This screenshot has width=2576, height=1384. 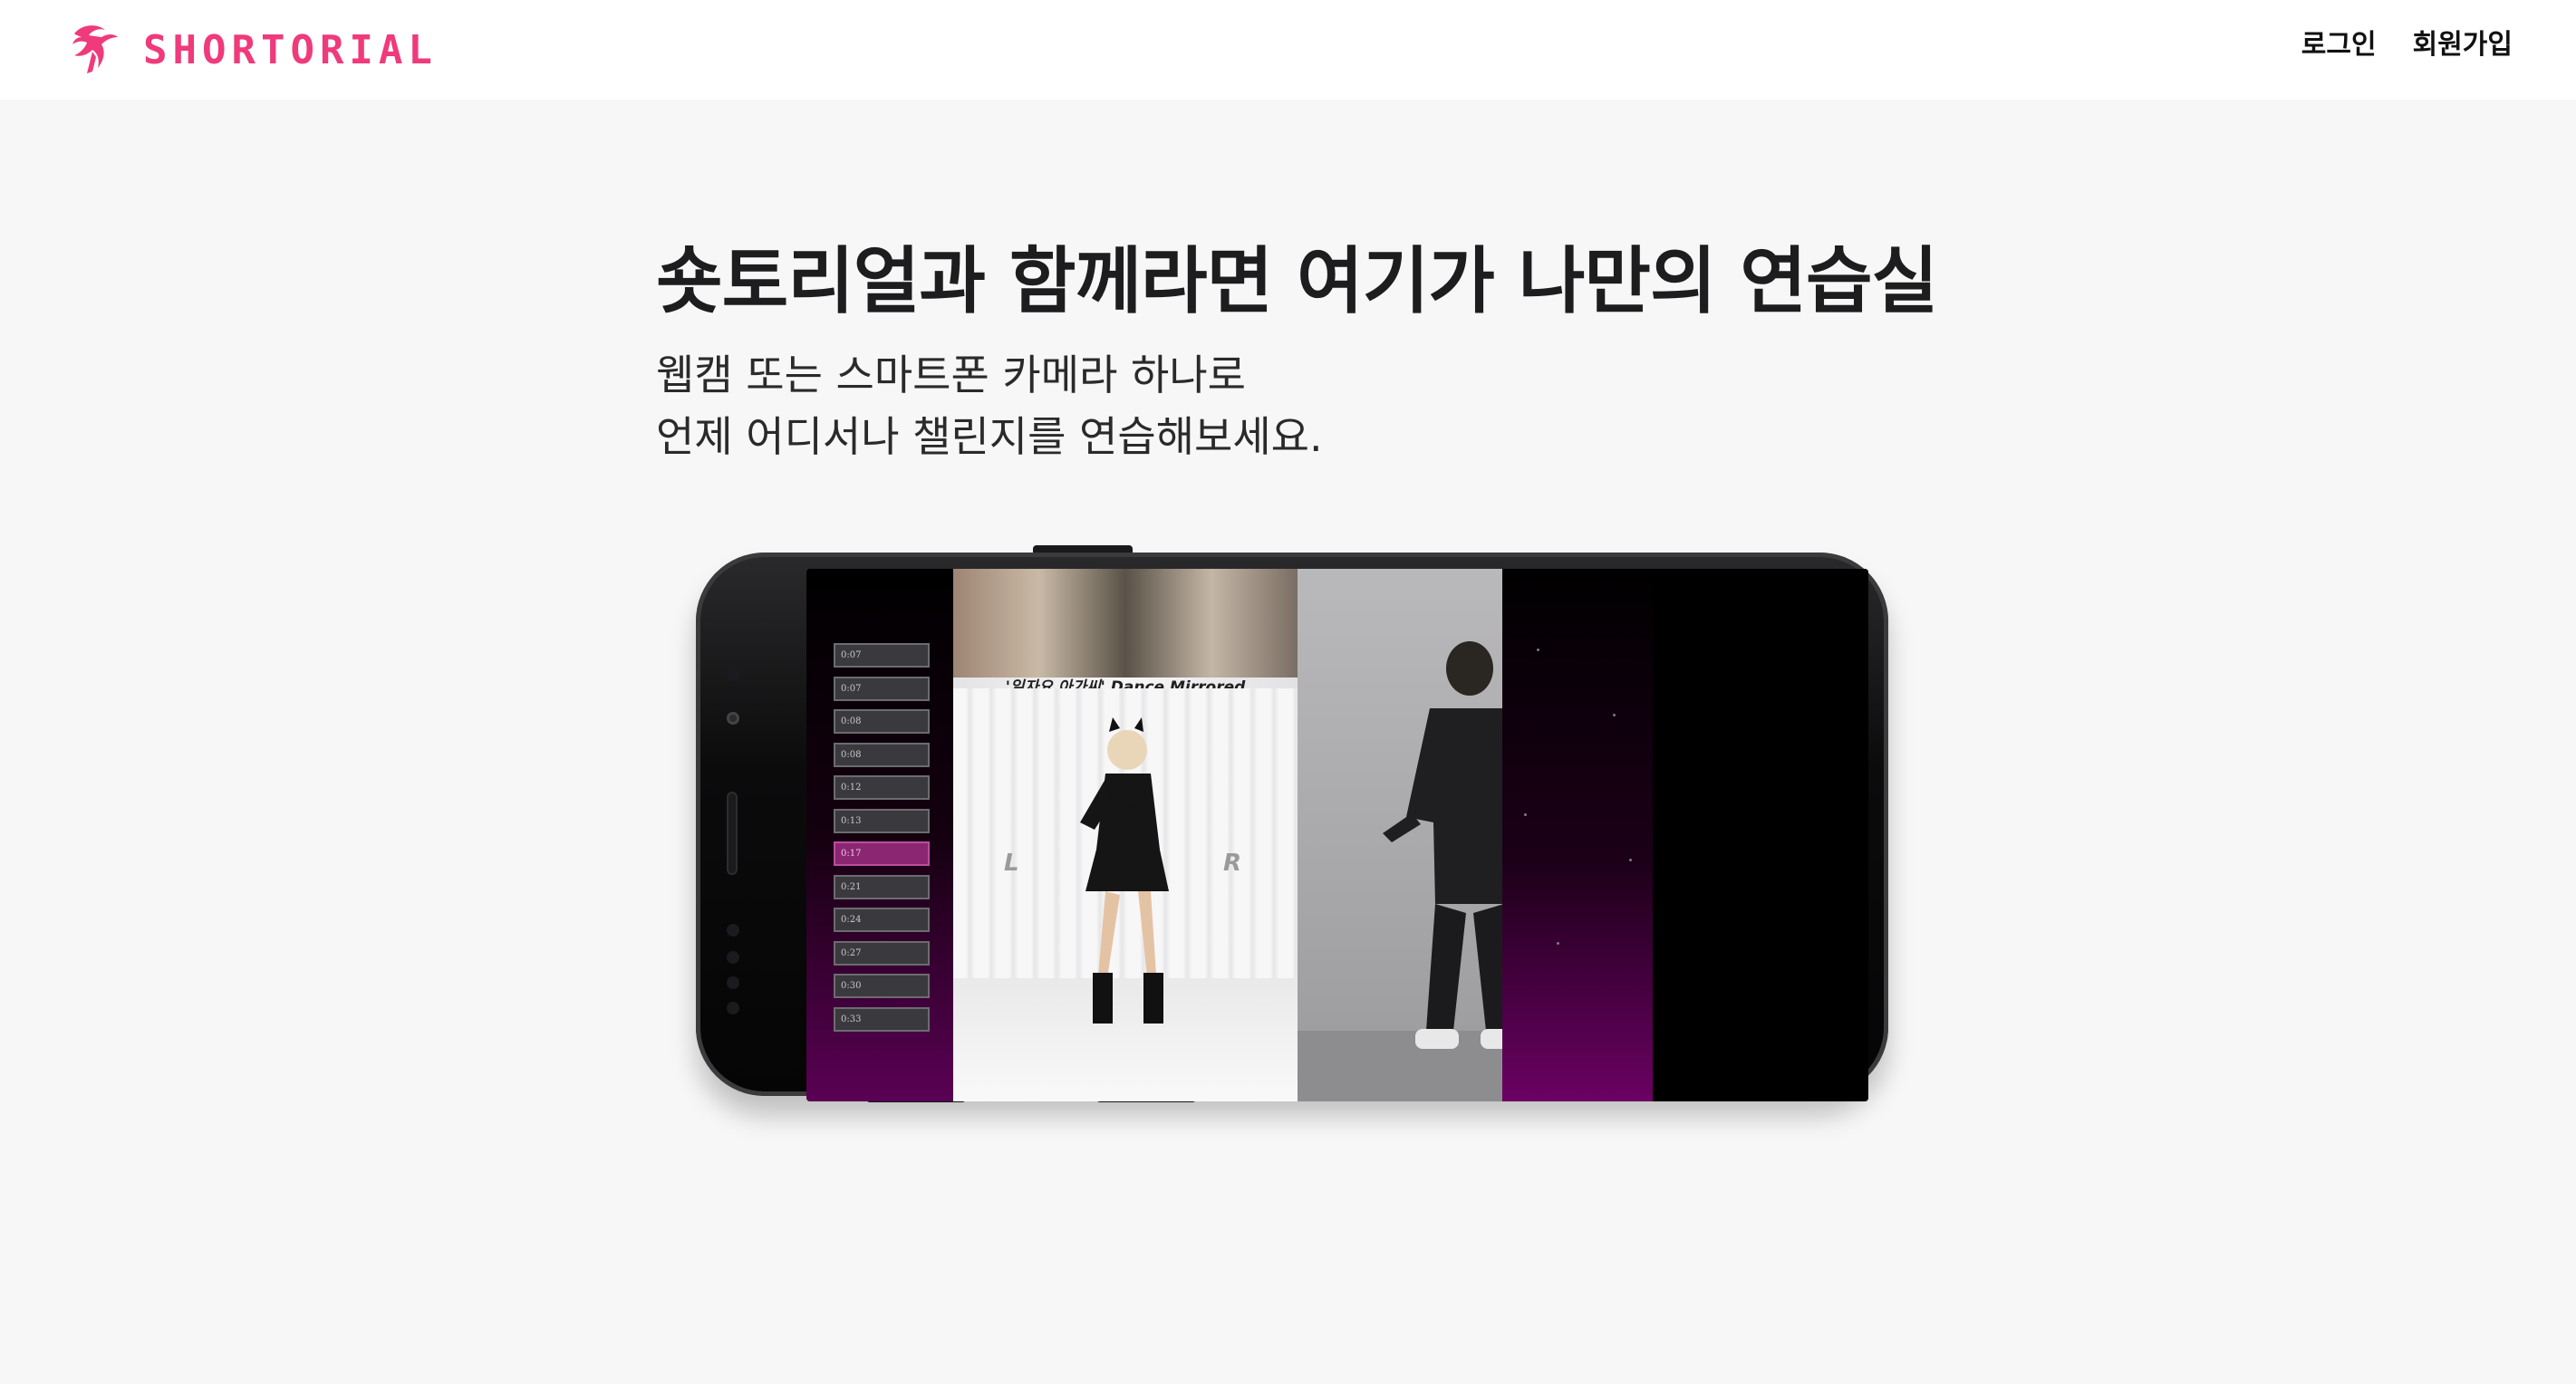 What do you see at coordinates (882, 953) in the screenshot?
I see `timestamp-button: 0:27` at bounding box center [882, 953].